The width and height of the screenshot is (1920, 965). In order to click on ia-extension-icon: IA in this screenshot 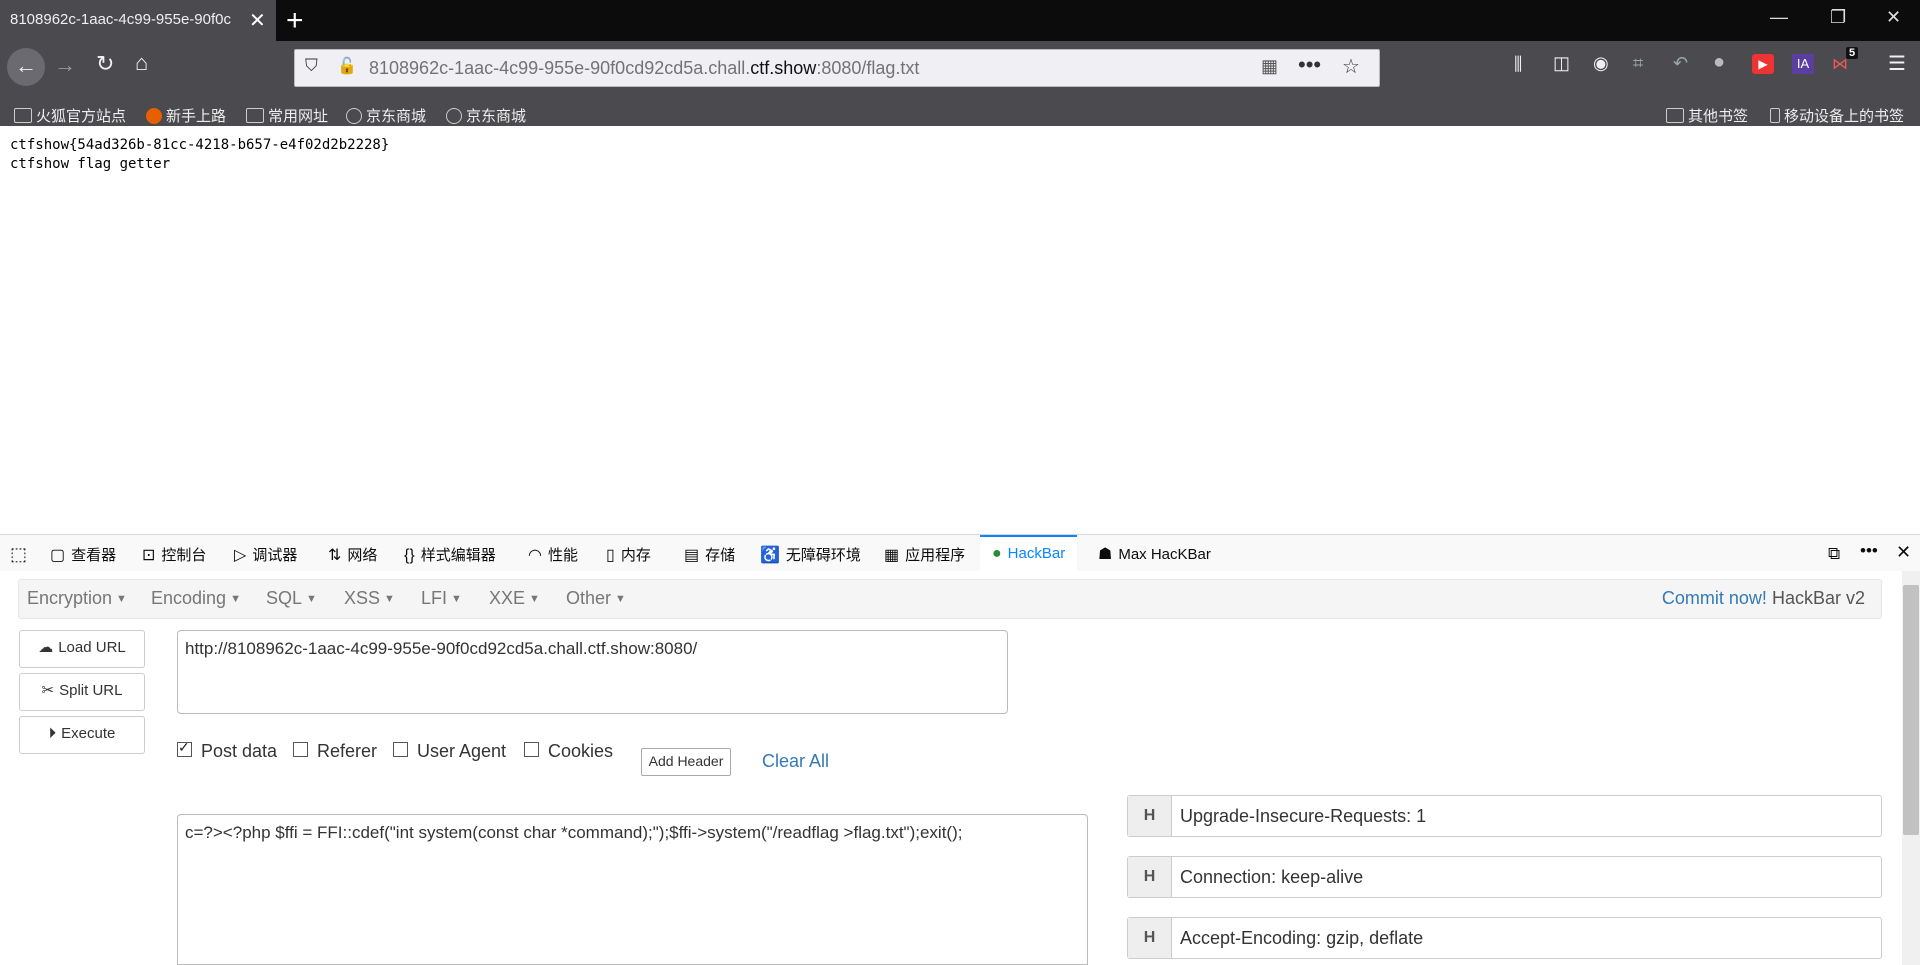, I will do `click(1803, 64)`.